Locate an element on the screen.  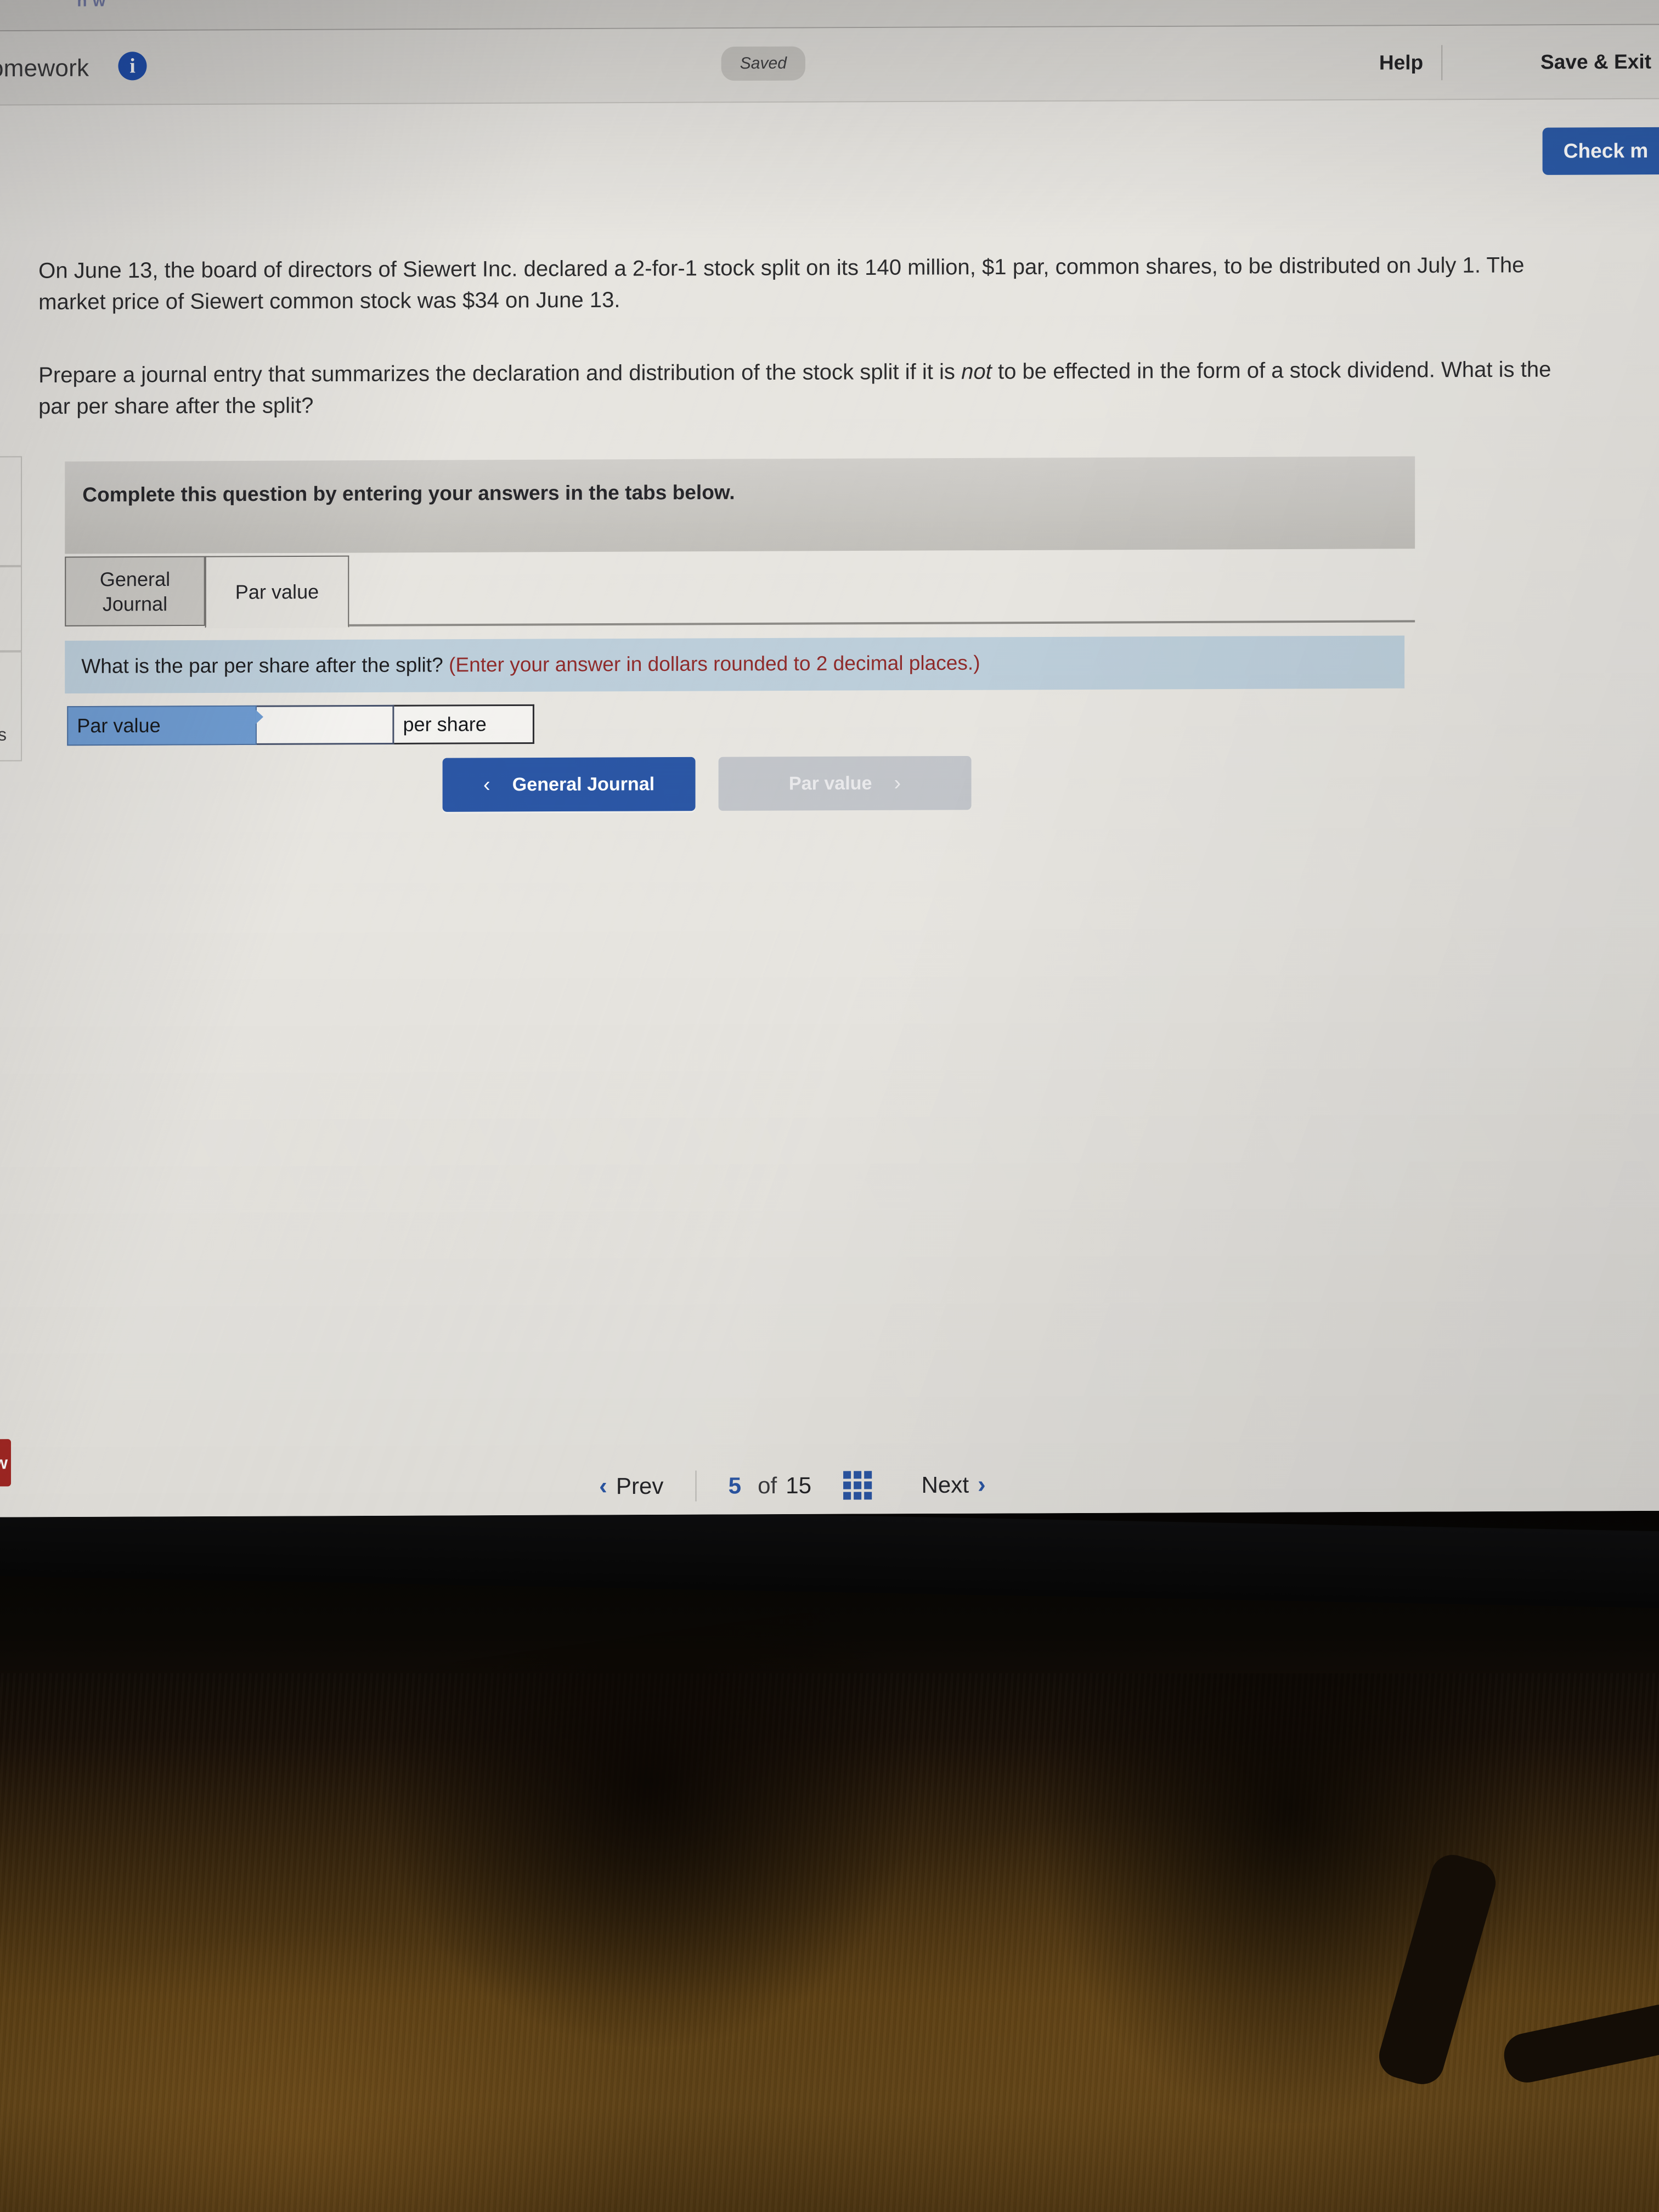
nav-prev-label: General Journal is located at coordinates (584, 784).